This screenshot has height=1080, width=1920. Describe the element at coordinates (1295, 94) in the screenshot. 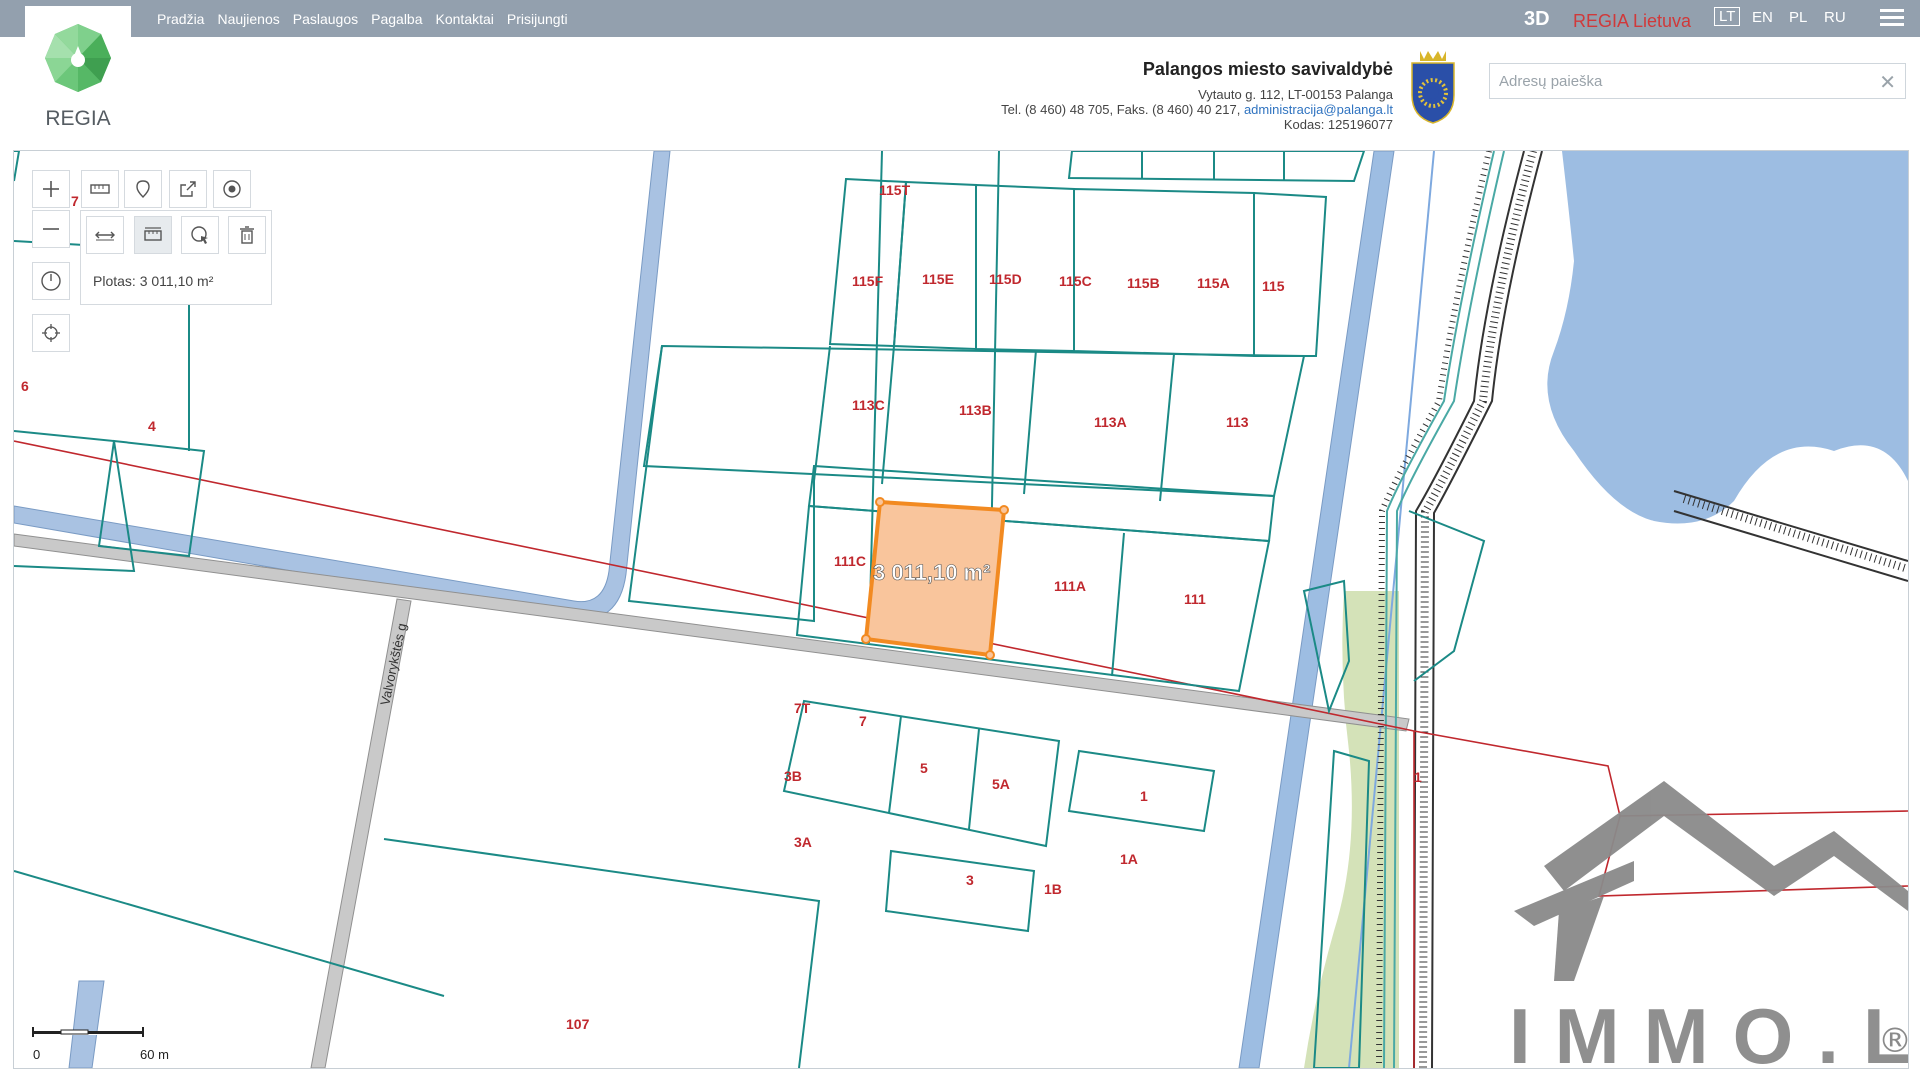

I see `municipality-address: Vytauto g. 112, LT-00153 Palanga` at that location.